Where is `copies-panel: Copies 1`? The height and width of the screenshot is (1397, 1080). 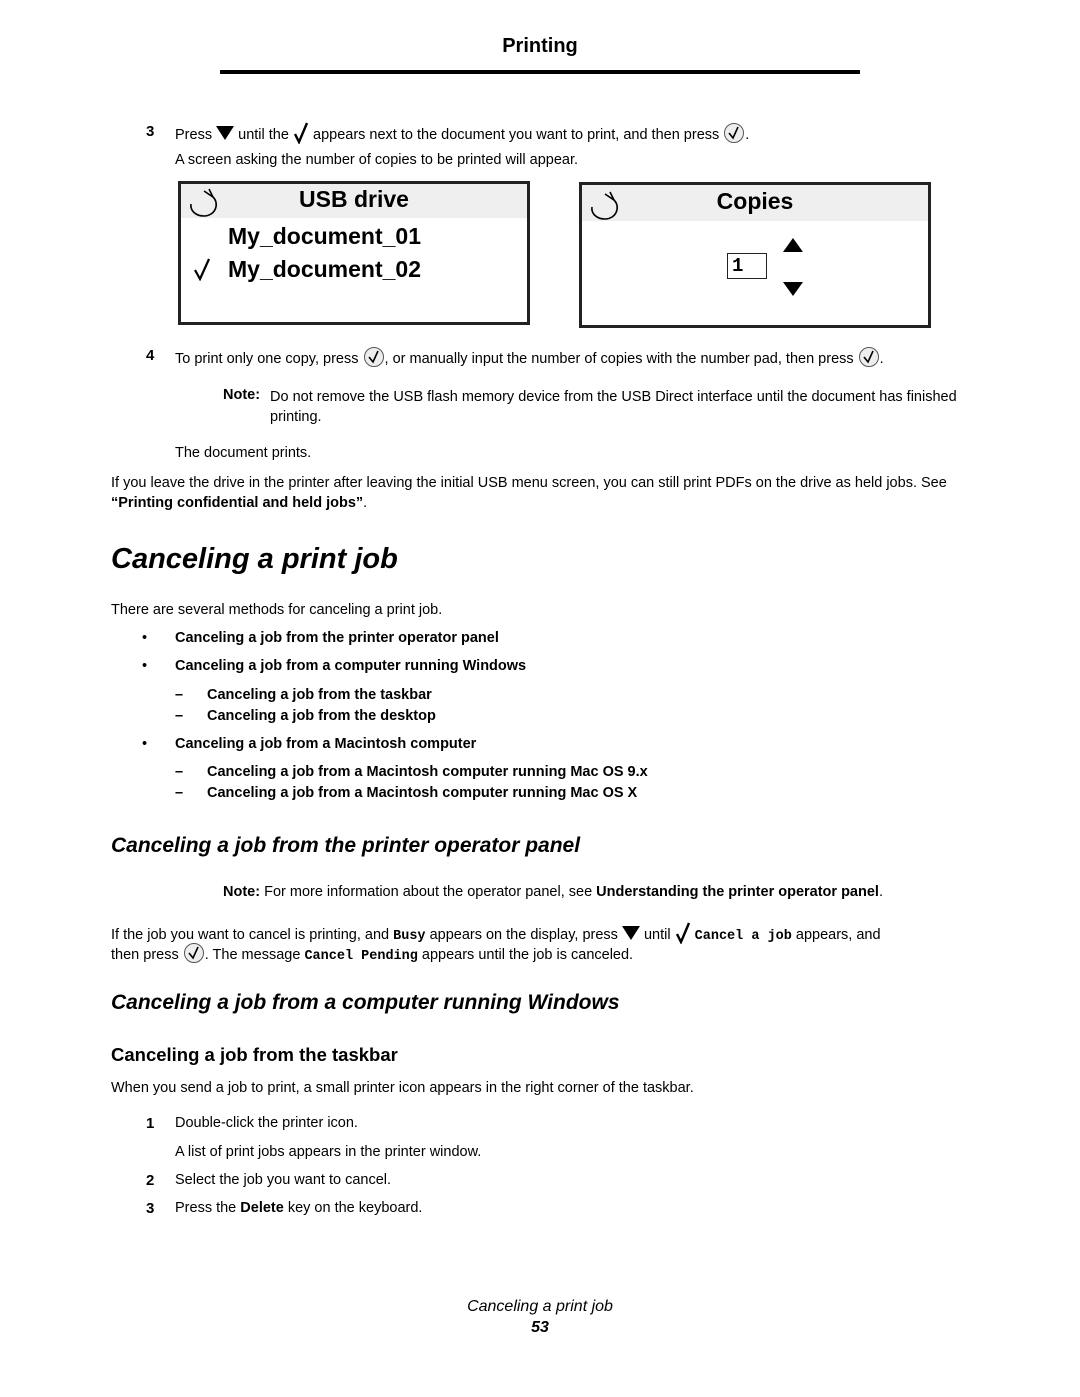
copies-panel: Copies 1 is located at coordinates (755, 255).